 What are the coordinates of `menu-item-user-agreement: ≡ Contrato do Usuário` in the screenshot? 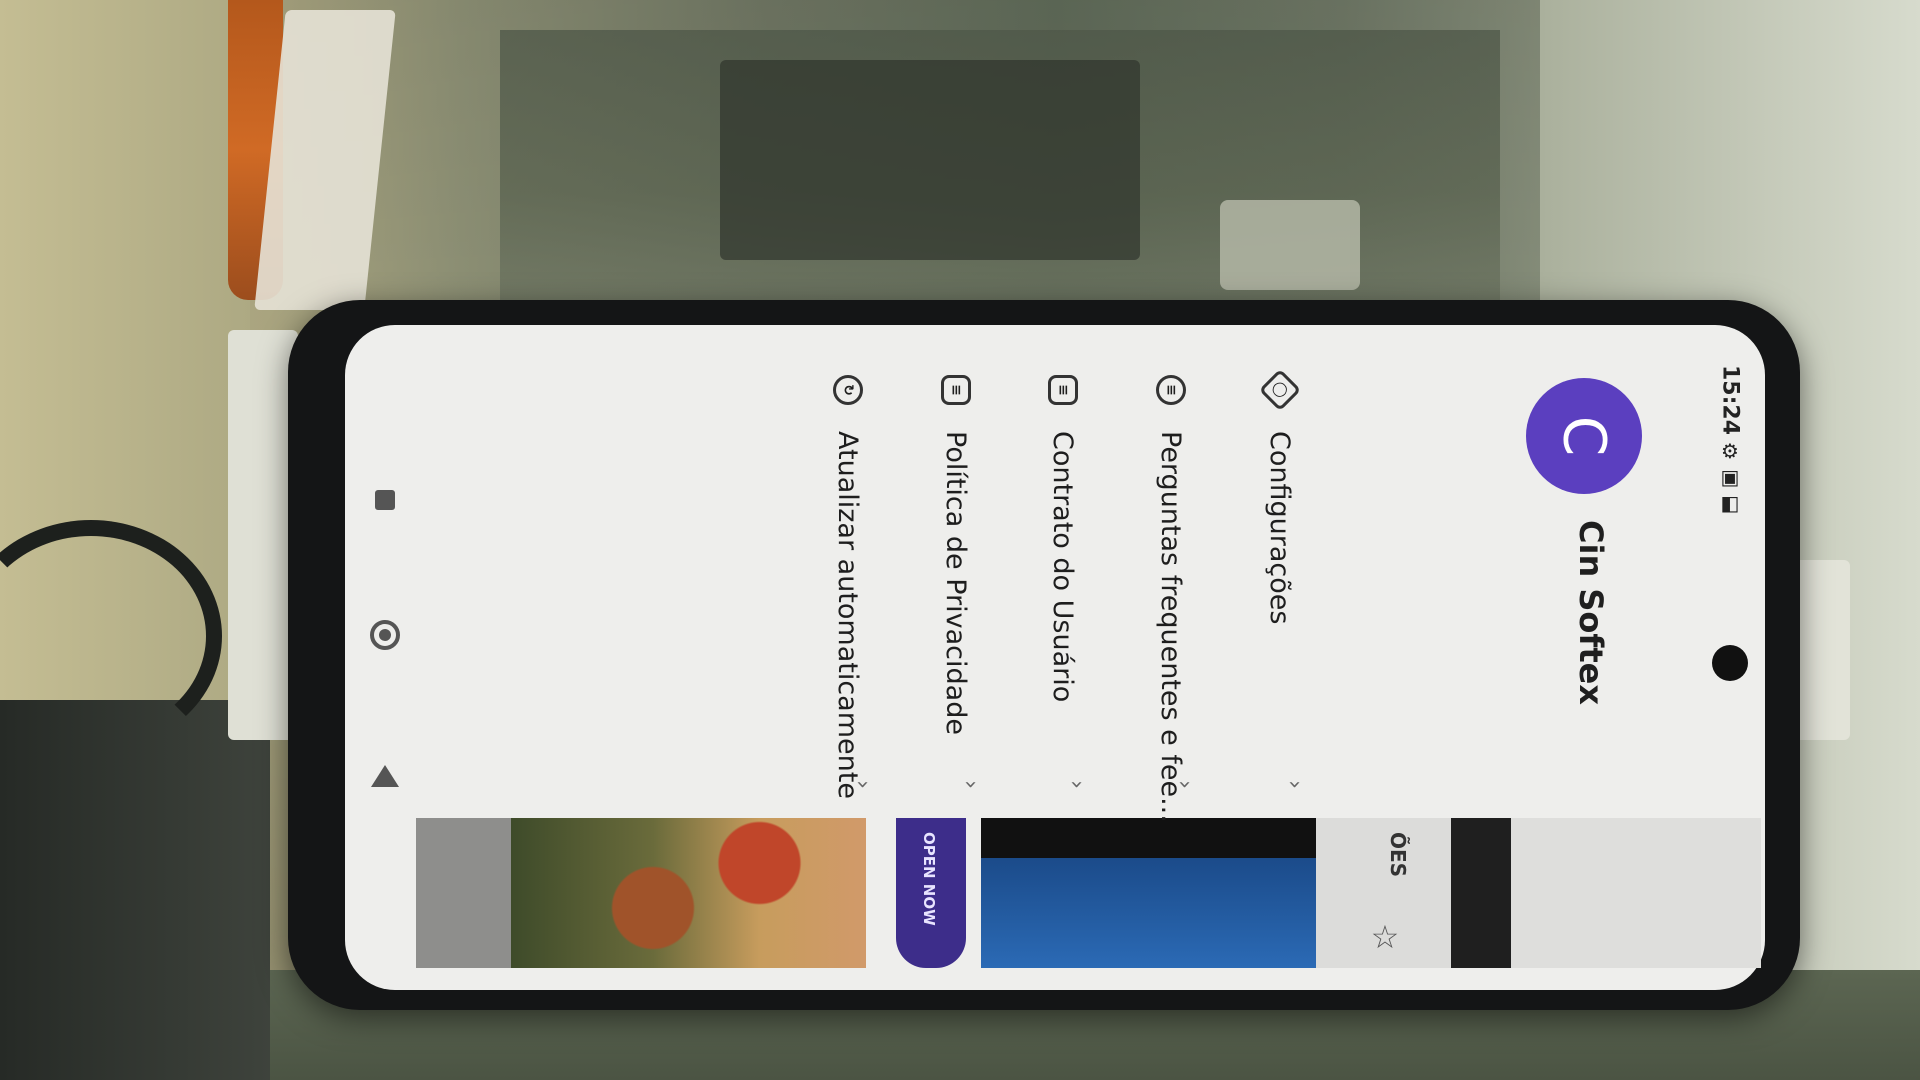 It's located at (1063, 538).